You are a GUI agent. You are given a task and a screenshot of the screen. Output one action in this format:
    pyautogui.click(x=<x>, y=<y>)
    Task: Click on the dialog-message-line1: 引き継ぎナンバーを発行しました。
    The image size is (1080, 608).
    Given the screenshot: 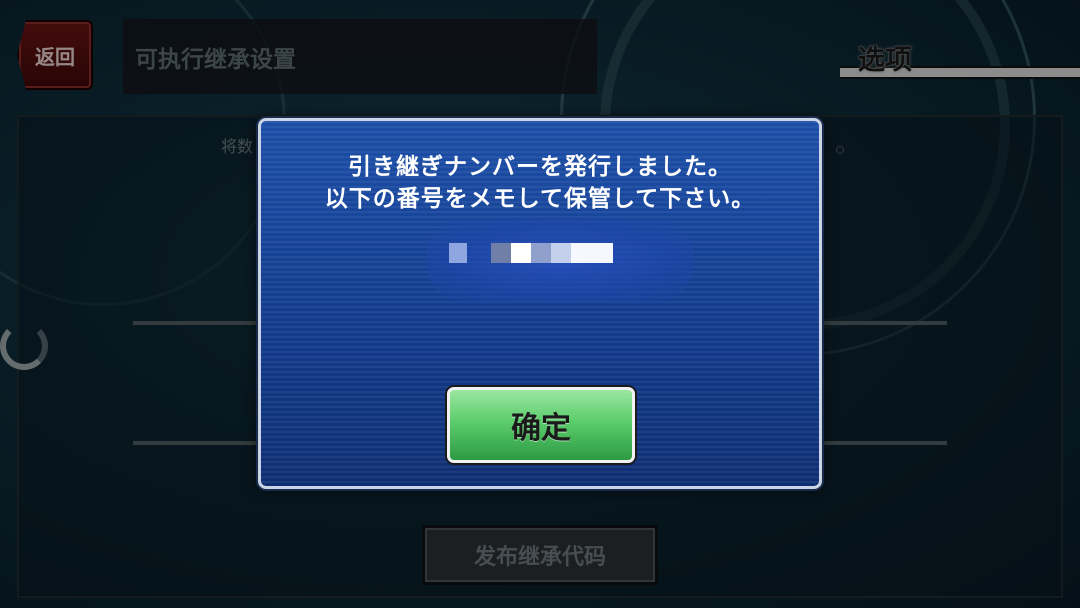 What is the action you would take?
    pyautogui.click(x=540, y=167)
    